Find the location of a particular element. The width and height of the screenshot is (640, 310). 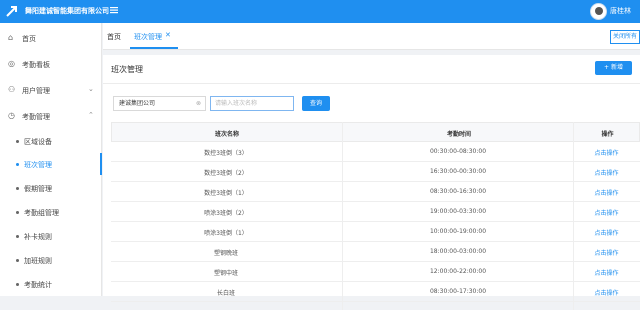

shift-name: 数控3班倒（3） is located at coordinates (226, 153).